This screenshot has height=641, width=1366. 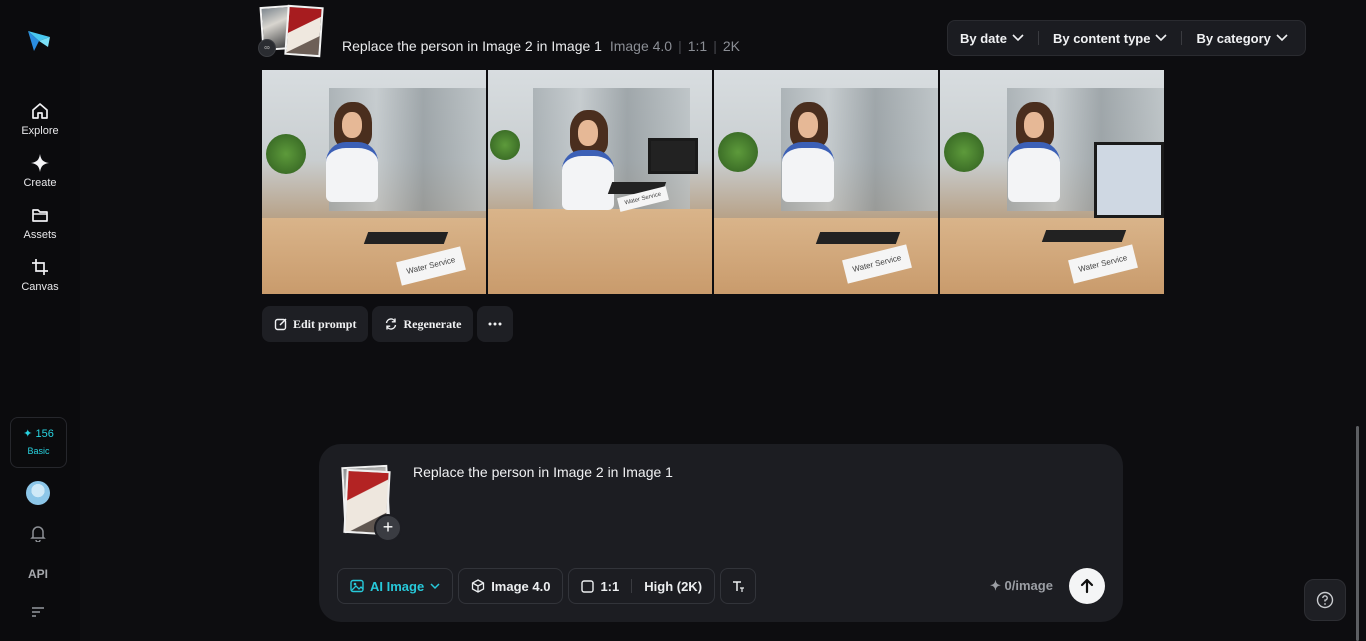 I want to click on refresh-icon, so click(x=391, y=324).